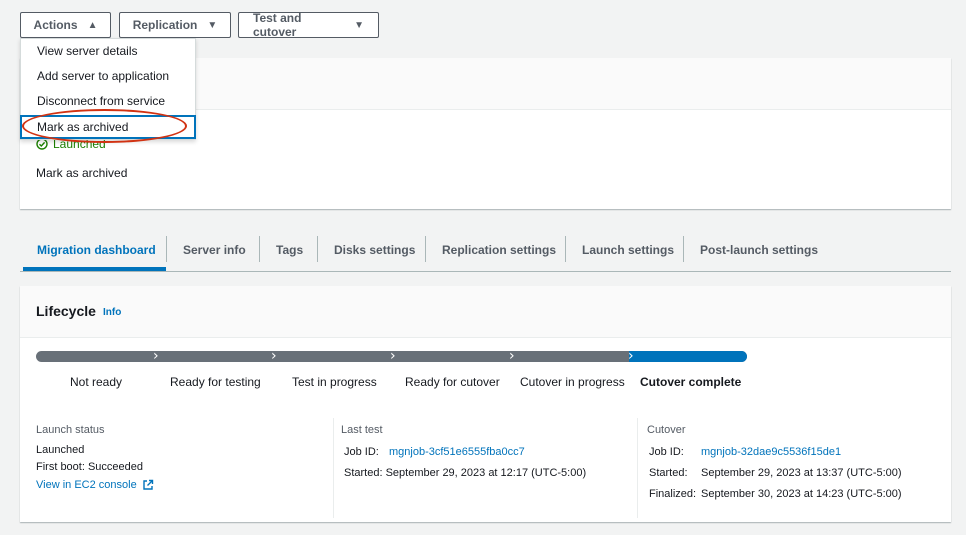  What do you see at coordinates (452, 382) in the screenshot?
I see `step-ready-for-cutover: Ready for cutover` at bounding box center [452, 382].